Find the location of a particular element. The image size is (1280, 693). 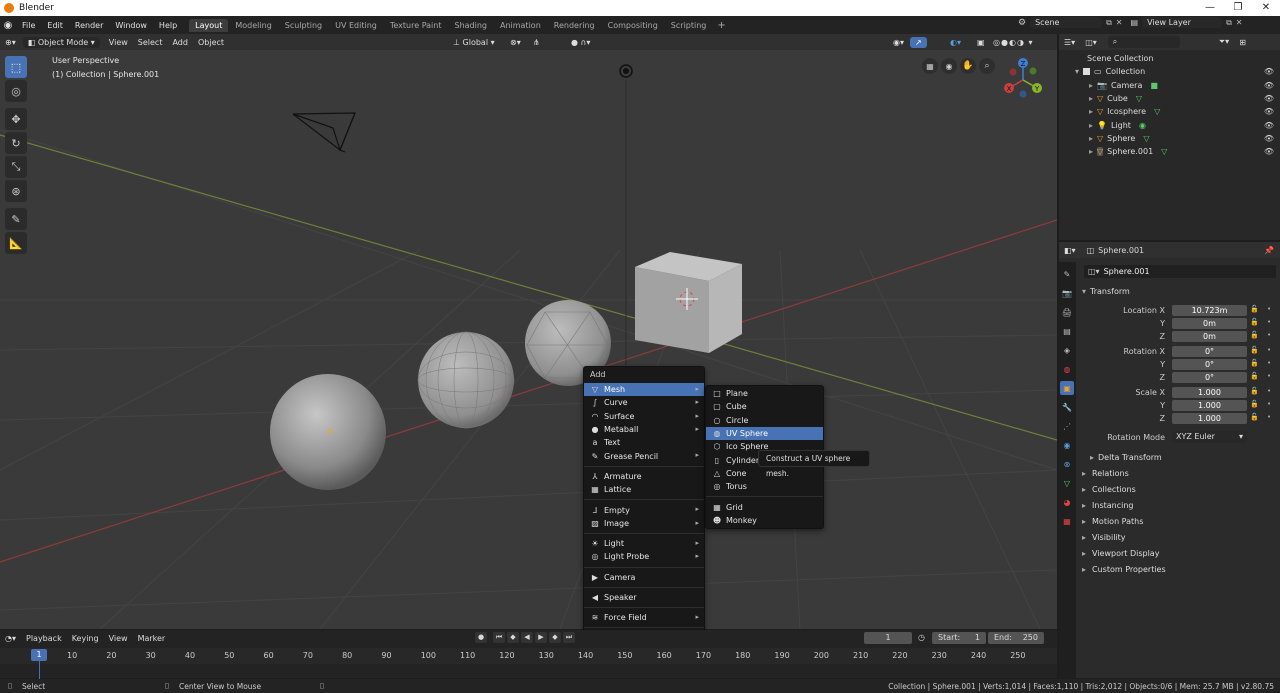

tab-compositing: Compositing is located at coordinates (633, 25).